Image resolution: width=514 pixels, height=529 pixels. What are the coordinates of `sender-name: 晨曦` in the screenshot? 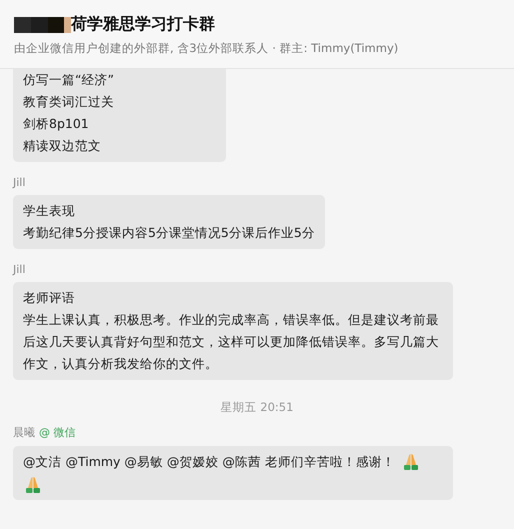 It's located at (24, 432).